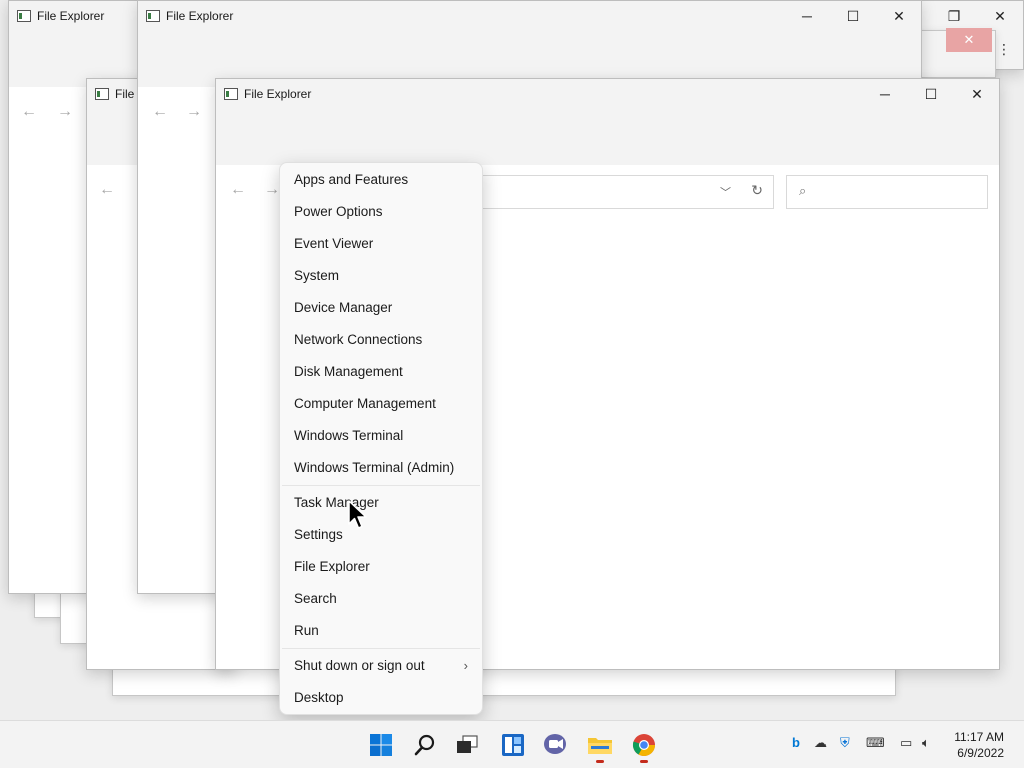 Image resolution: width=1024 pixels, height=768 pixels. Describe the element at coordinates (607, 137) in the screenshot. I see `window-ribbon` at that location.